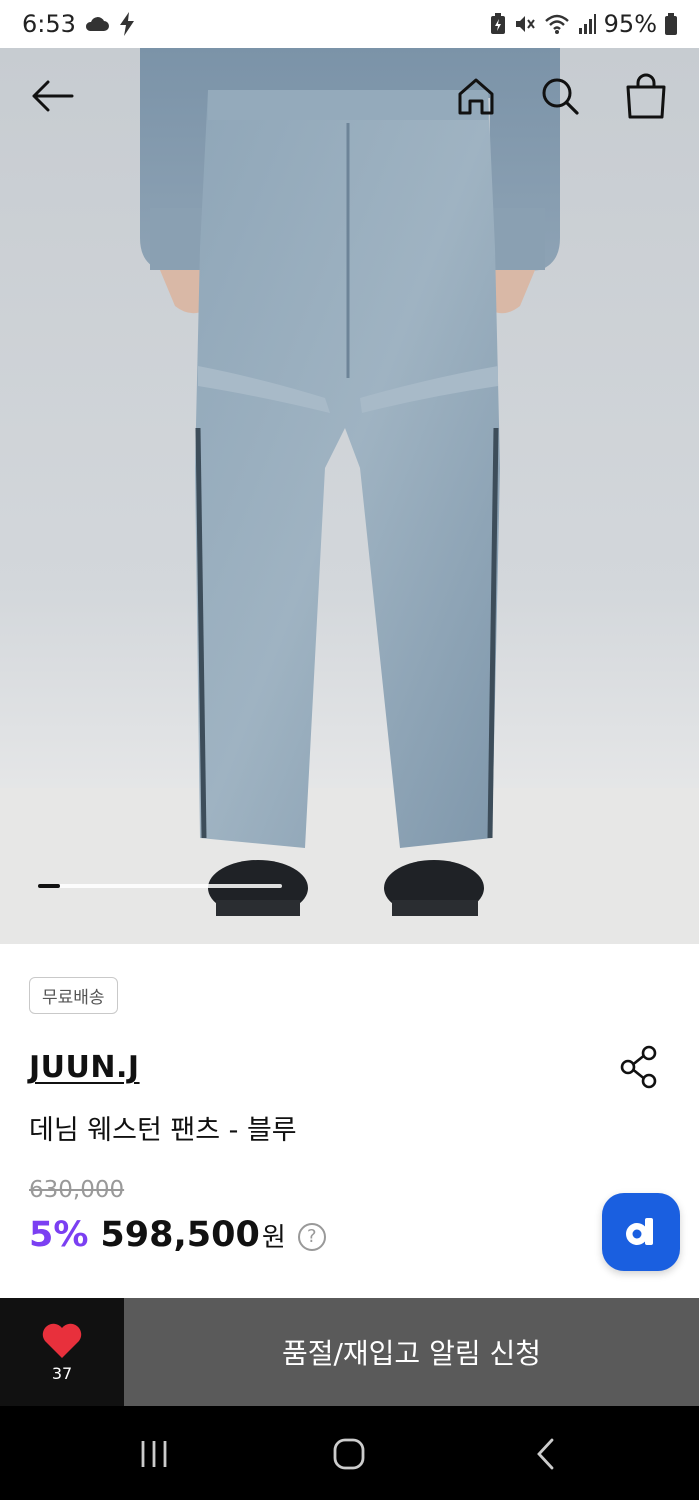 The height and width of the screenshot is (1500, 699). What do you see at coordinates (311, 1236) in the screenshot?
I see `price-help-icon: ?` at bounding box center [311, 1236].